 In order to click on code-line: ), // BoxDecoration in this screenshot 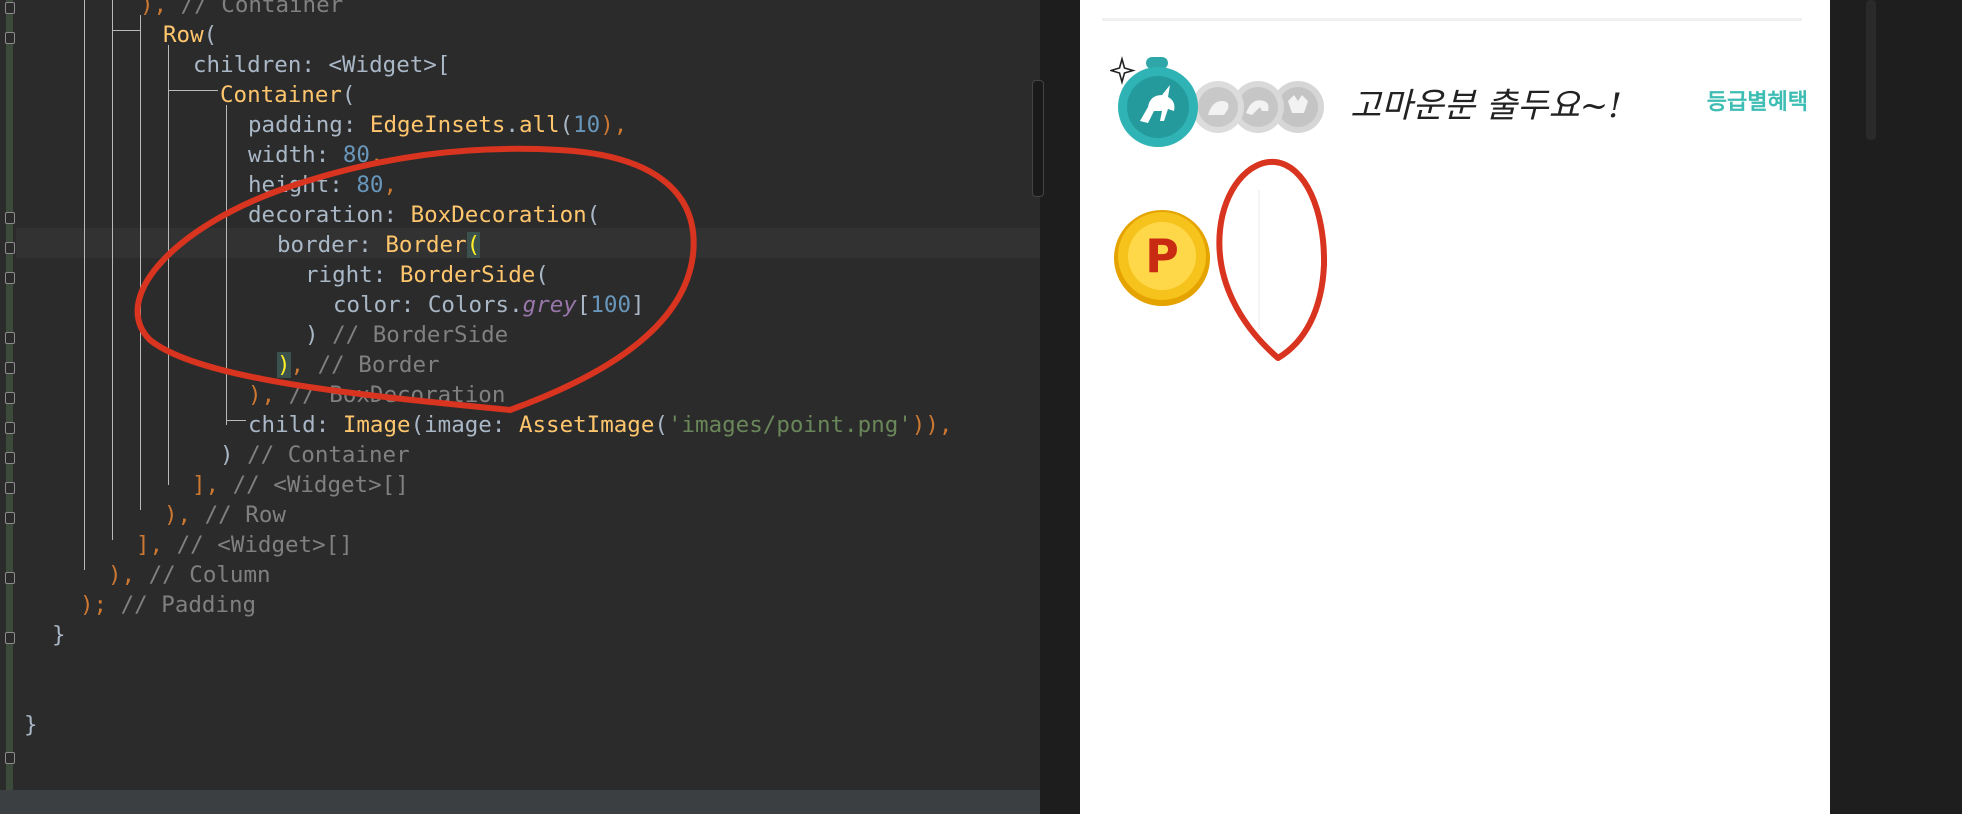, I will do `click(376, 395)`.